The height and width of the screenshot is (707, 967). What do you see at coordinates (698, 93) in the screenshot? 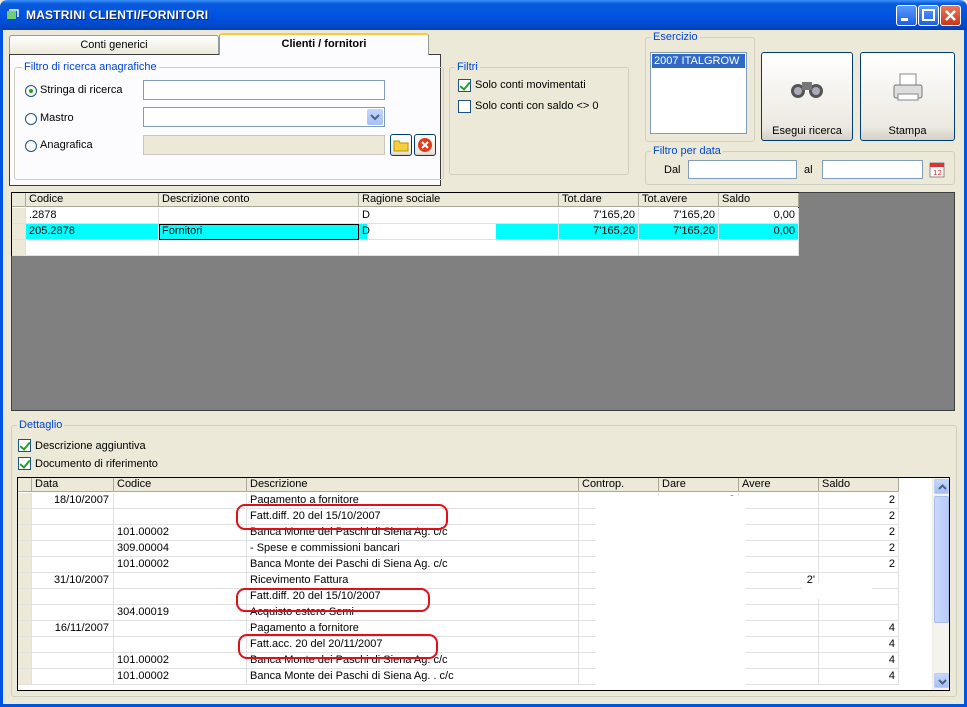
I see `esercizio-listbox: 2007 ITALGROW` at bounding box center [698, 93].